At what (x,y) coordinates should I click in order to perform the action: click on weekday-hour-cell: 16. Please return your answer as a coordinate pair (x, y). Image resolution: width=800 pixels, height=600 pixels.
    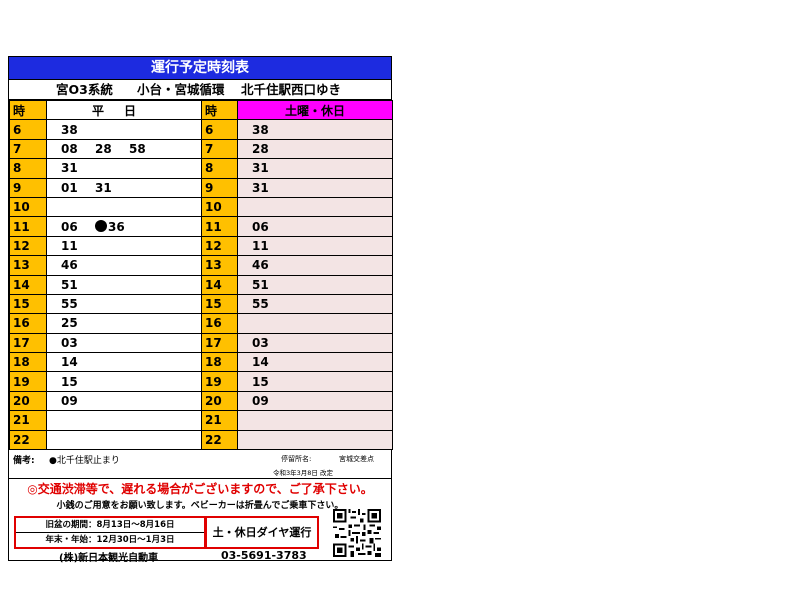
    Looking at the image, I should click on (28, 323).